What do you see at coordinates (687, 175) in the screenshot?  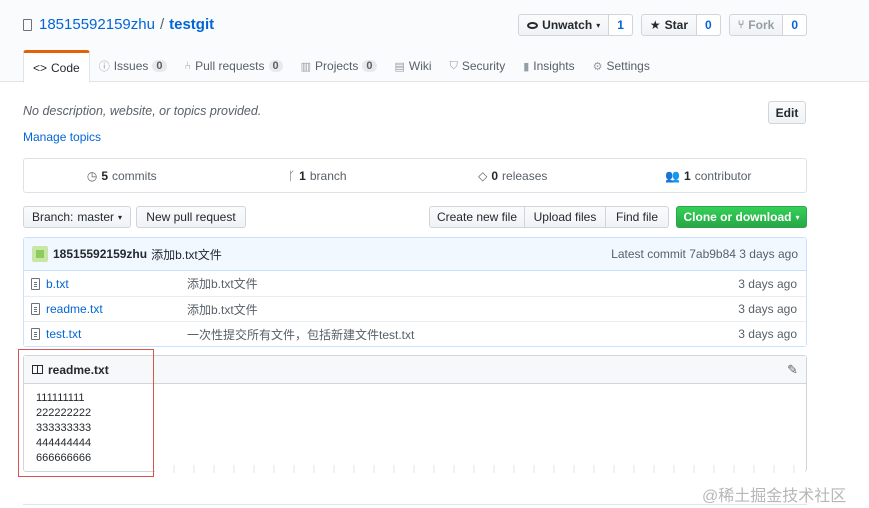 I see `contributors-count: 1` at bounding box center [687, 175].